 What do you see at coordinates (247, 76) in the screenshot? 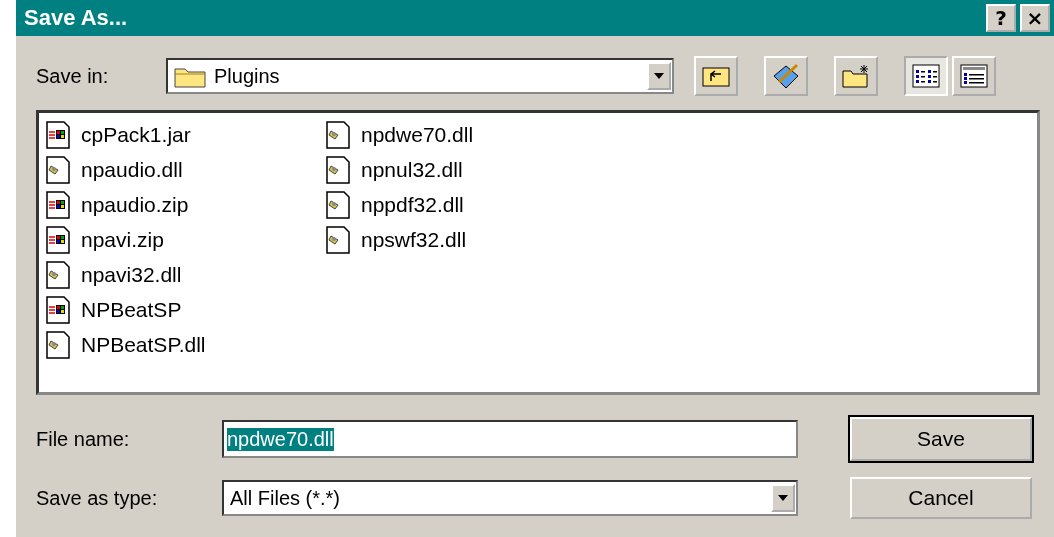
I see `folder-name: Plugins` at bounding box center [247, 76].